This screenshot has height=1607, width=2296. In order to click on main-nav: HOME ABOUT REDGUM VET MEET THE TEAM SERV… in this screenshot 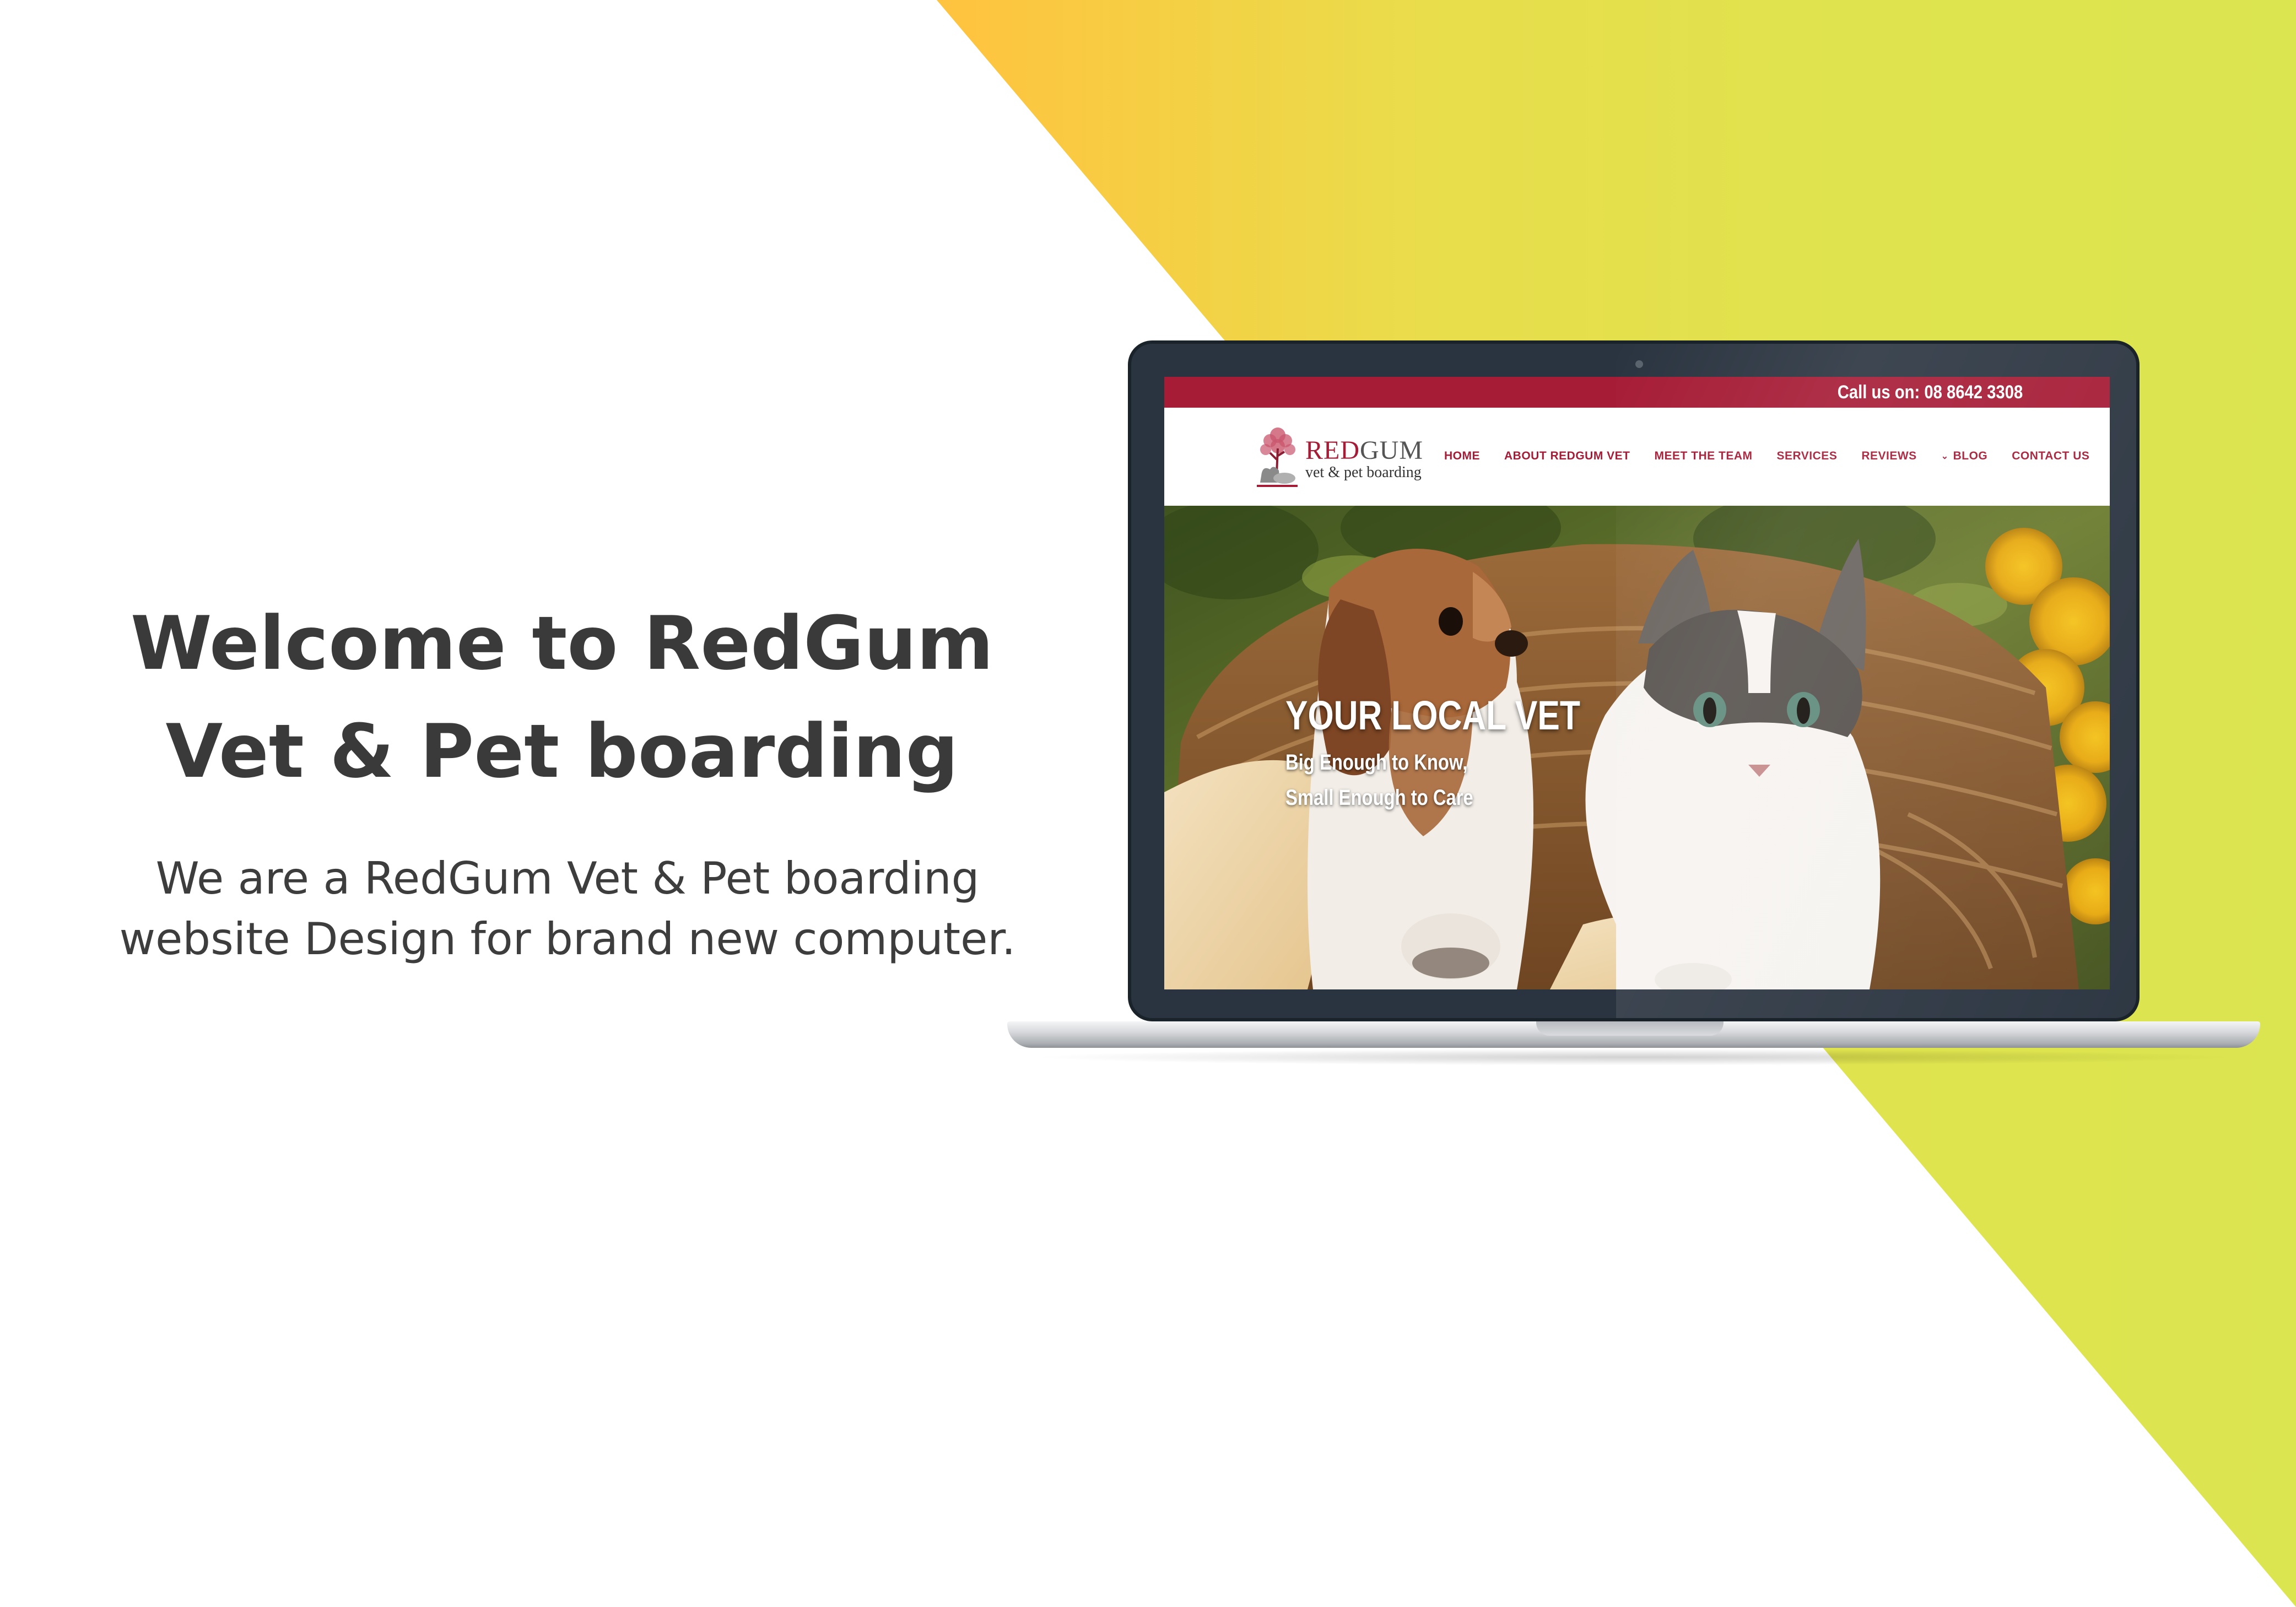, I will do `click(1766, 456)`.